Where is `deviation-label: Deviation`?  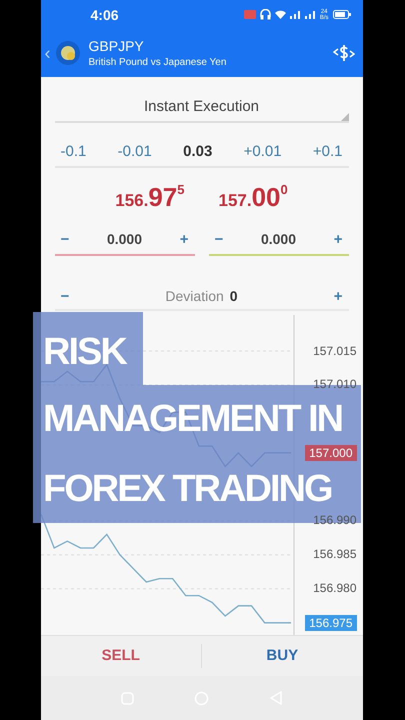 deviation-label: Deviation is located at coordinates (194, 296).